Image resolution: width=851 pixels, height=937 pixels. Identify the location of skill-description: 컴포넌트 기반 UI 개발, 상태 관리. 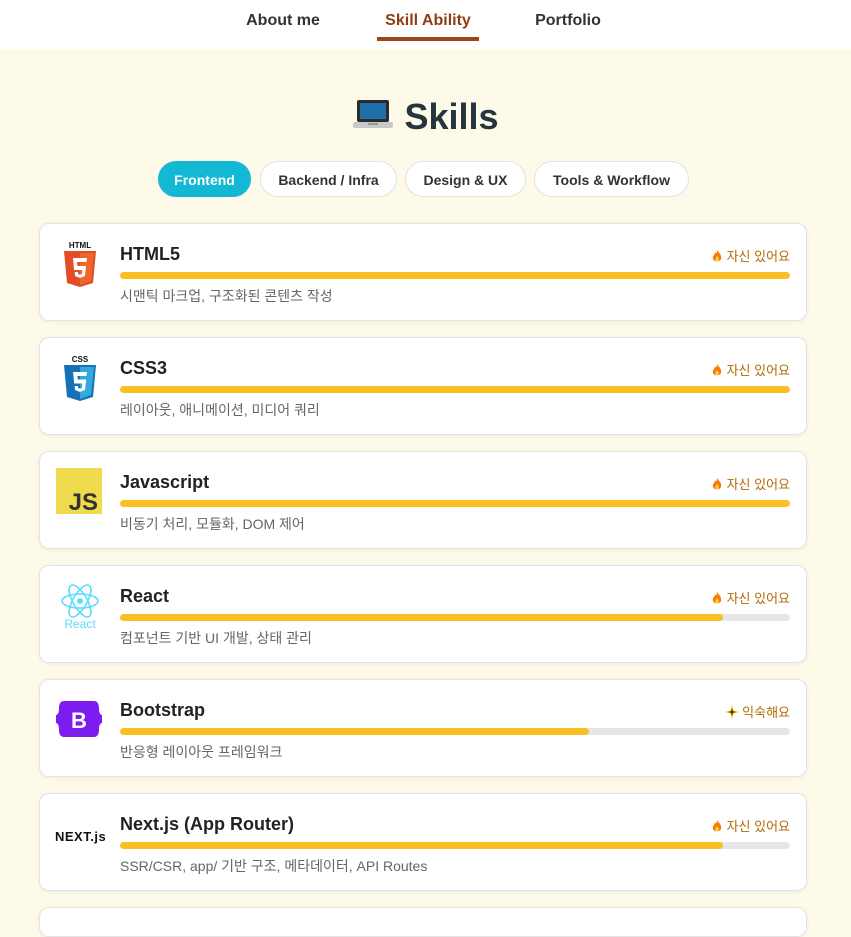
(216, 638).